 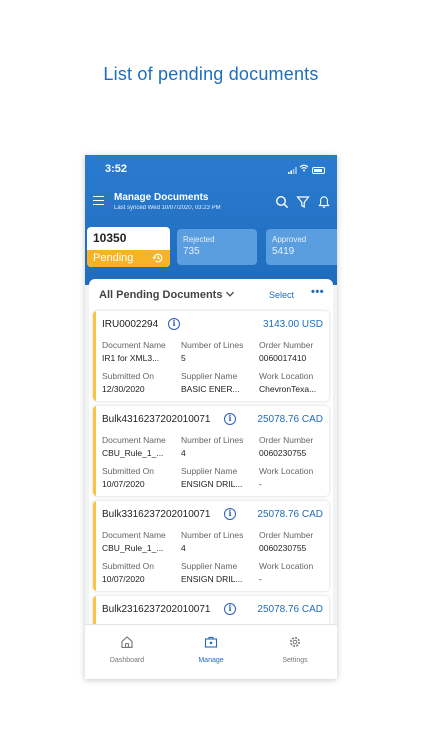 I want to click on pending-bar: Pending, so click(x=128, y=258).